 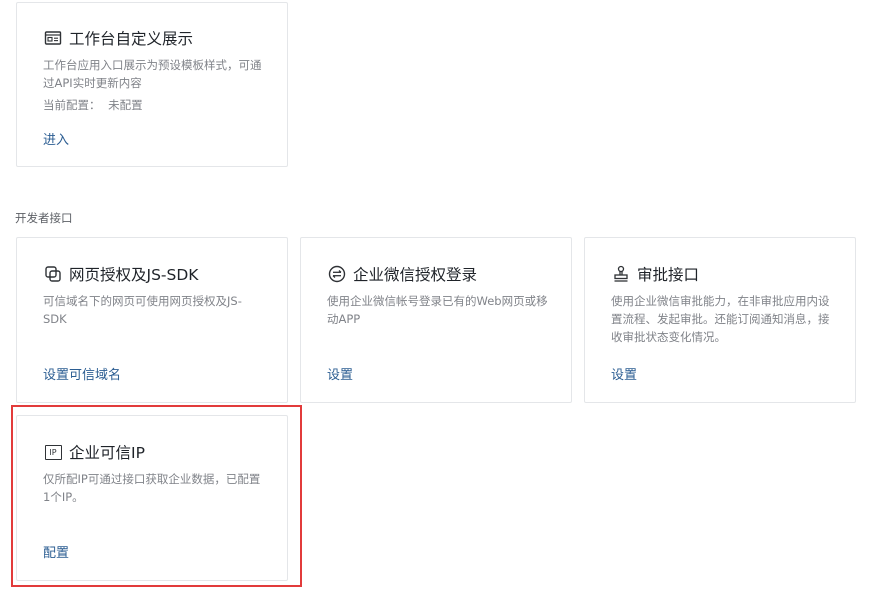 I want to click on current-config: 当前配置： 未配置, so click(x=93, y=105).